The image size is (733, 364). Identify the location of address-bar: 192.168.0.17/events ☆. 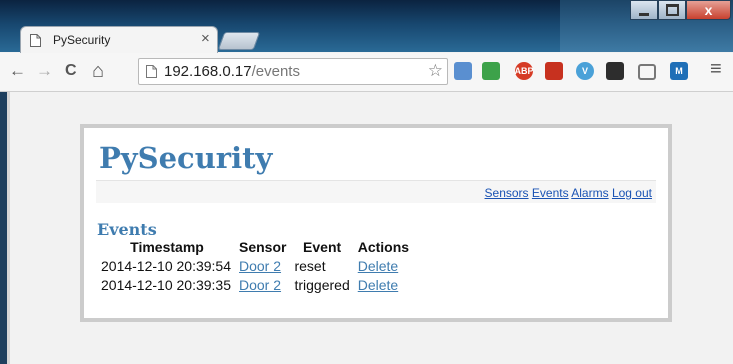
(293, 71).